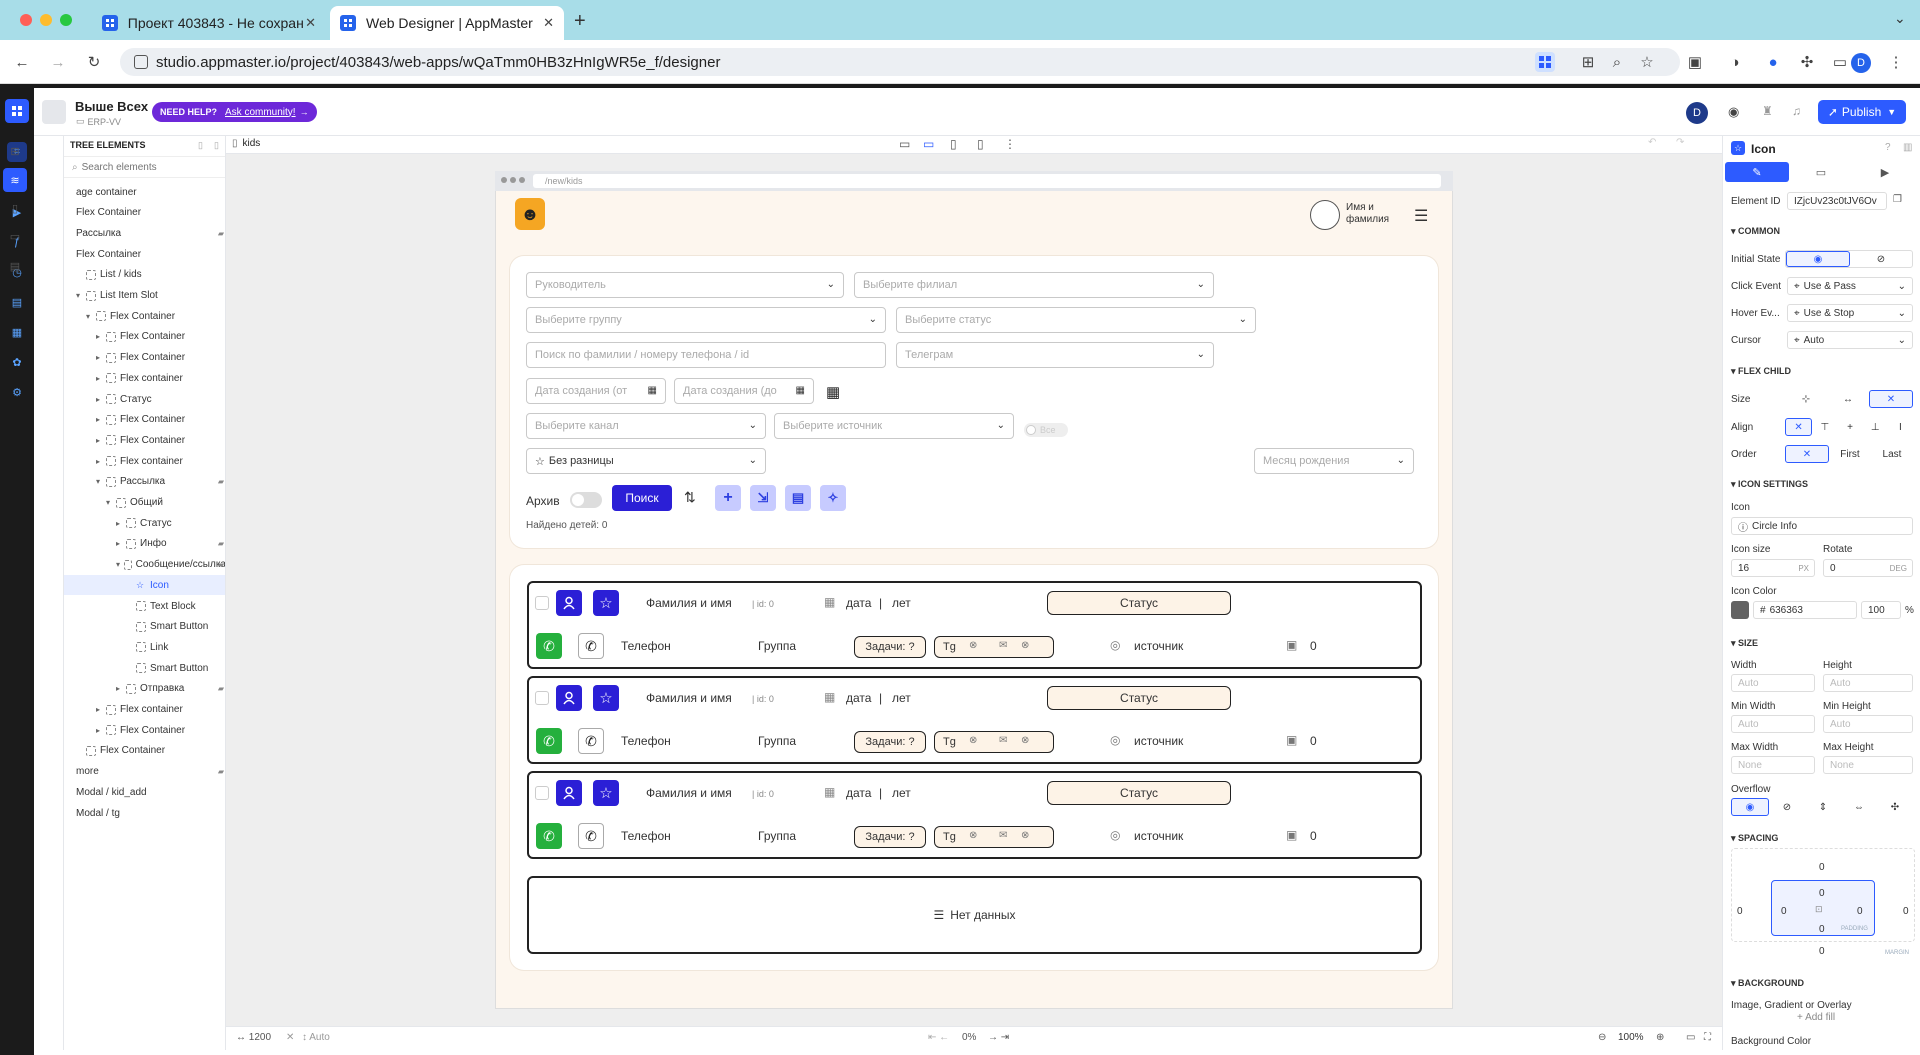  I want to click on bookmark-star-icon: ☆, so click(1647, 62).